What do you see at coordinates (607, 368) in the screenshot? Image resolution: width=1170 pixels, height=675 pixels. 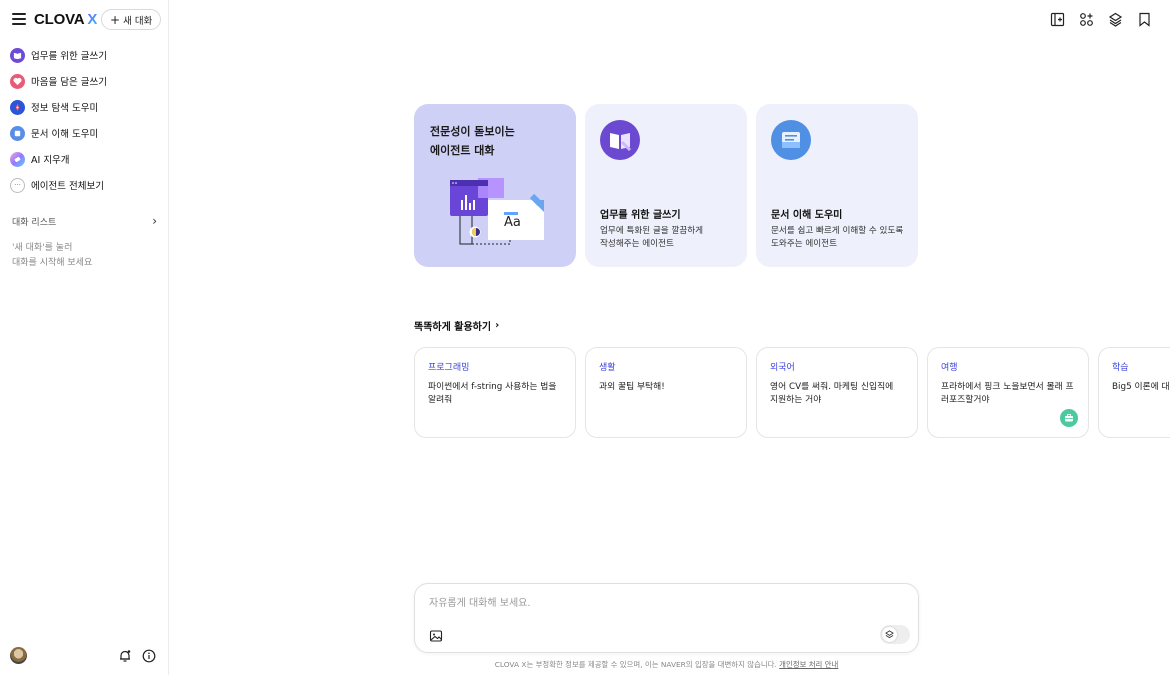 I see `tip-category: 생활` at bounding box center [607, 368].